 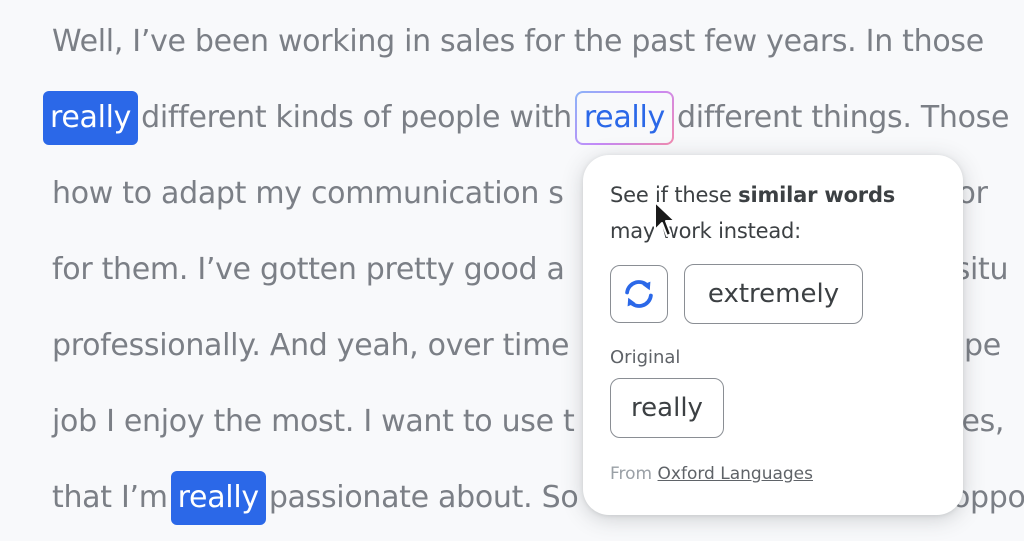 I want to click on text-segment: passionate about. So, so click(x=423, y=497).